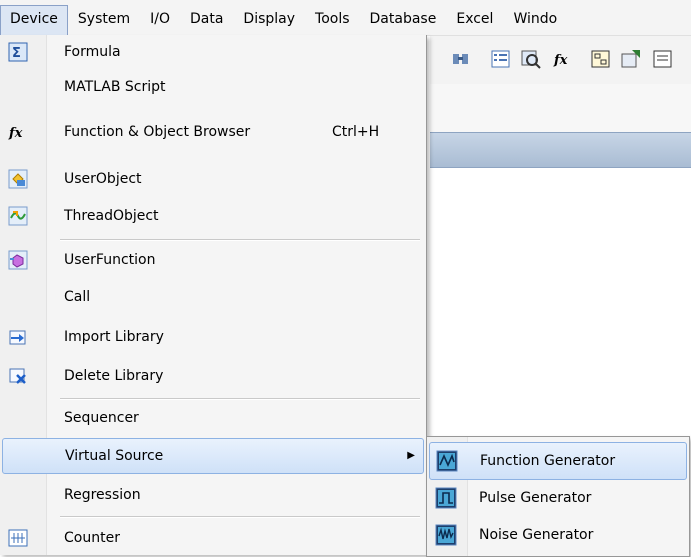 The image size is (691, 557). I want to click on menu-item-label: Virtual Source, so click(114, 456).